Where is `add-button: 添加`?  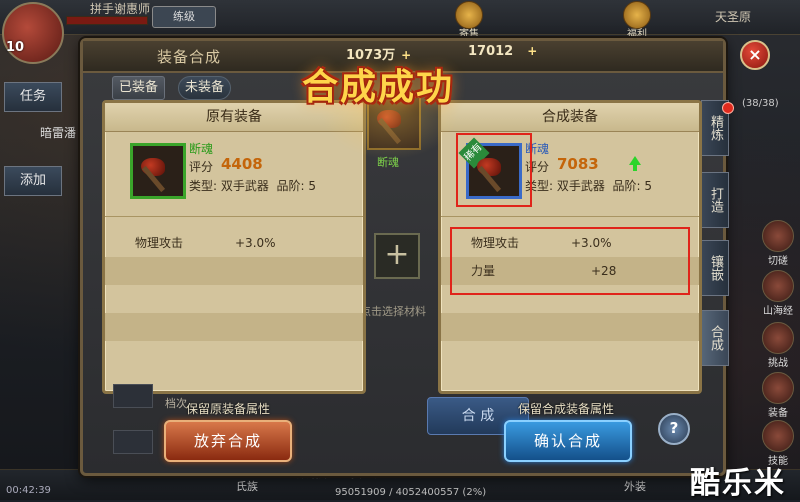 add-button: 添加 is located at coordinates (33, 181).